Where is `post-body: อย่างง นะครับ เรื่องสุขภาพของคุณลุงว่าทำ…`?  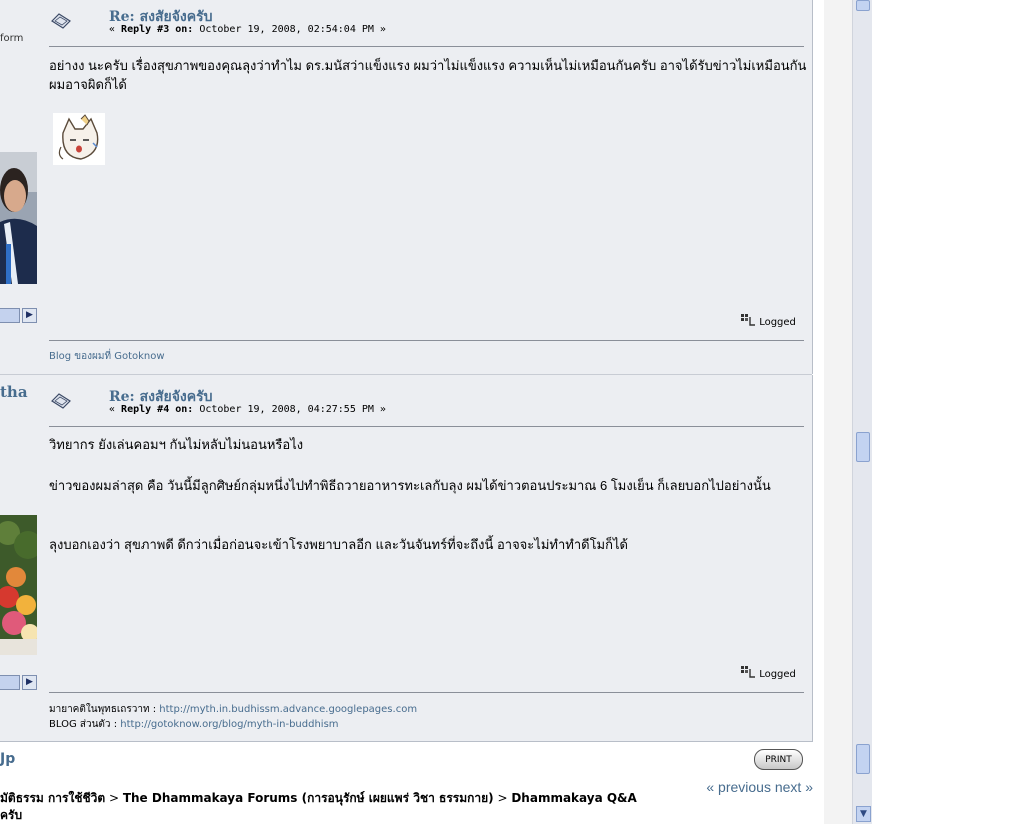
post-body: อย่างง นะครับ เรื่องสุขภาพของคุณลุงว่าทำ… is located at coordinates (429, 75).